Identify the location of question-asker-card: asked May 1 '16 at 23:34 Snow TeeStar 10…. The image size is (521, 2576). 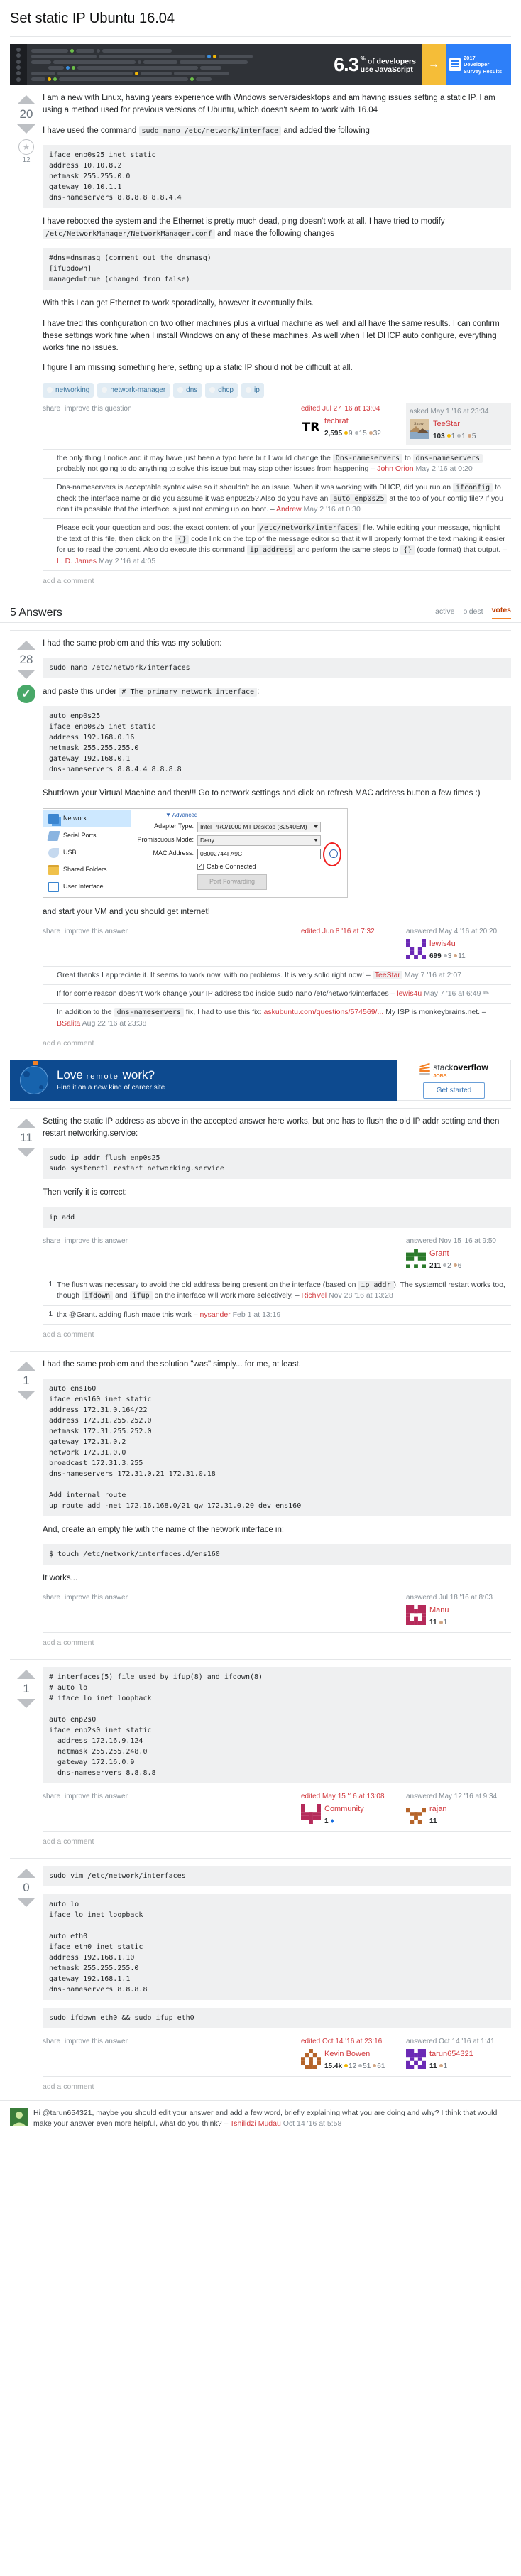
(458, 424).